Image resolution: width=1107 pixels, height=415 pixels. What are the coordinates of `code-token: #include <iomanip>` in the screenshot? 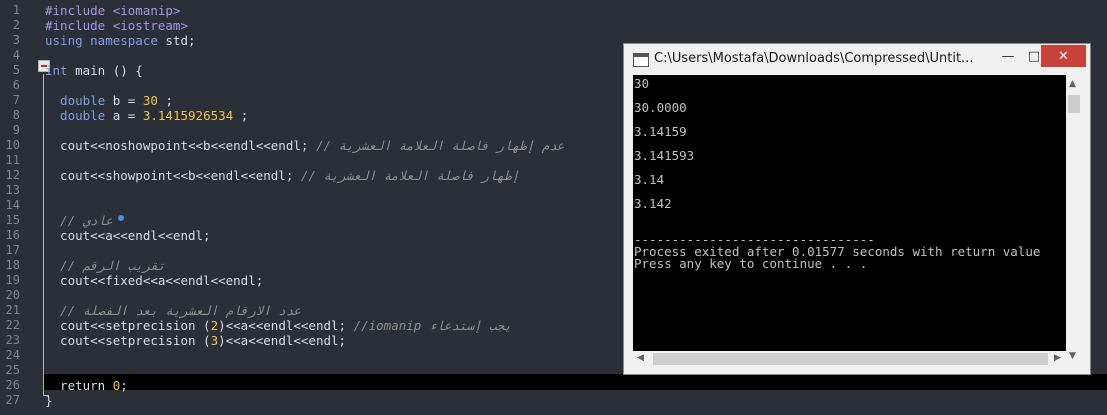 It's located at (113, 10).